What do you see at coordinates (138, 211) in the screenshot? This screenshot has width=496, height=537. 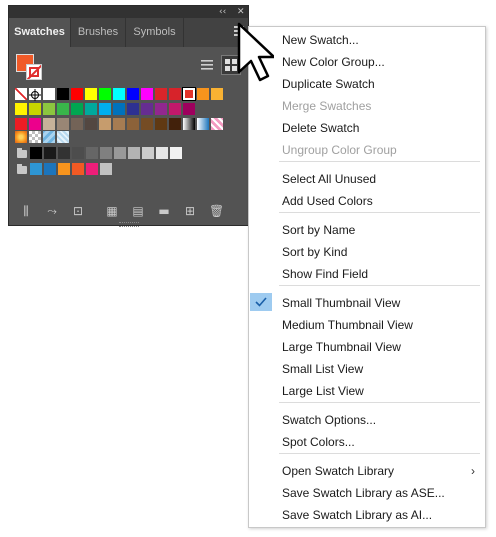 I see `new-color-group-icon: ▤` at bounding box center [138, 211].